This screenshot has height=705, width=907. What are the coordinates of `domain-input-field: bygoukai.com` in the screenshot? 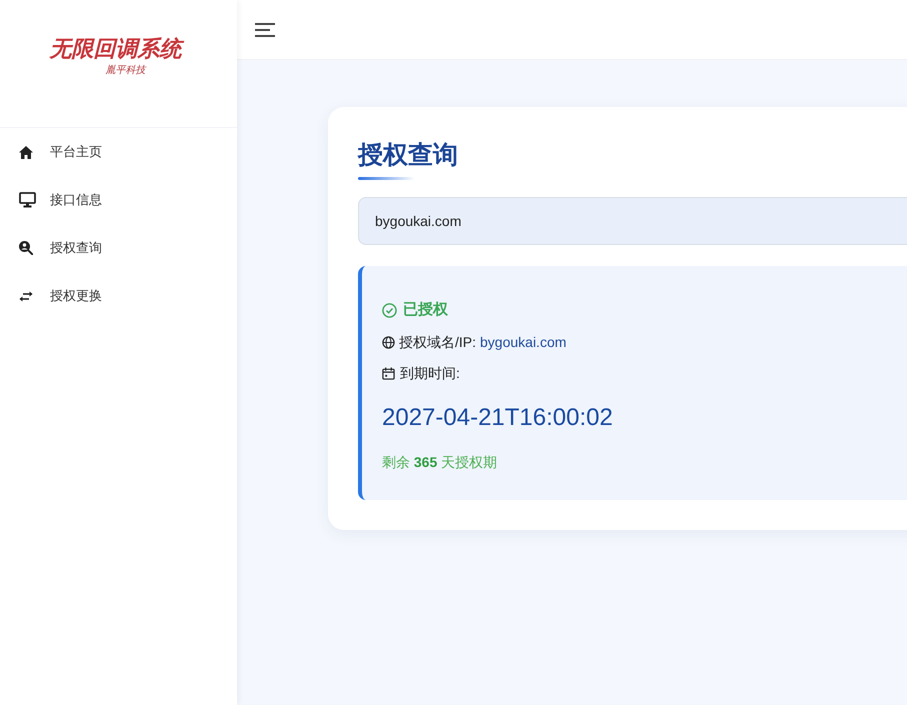 It's located at (632, 221).